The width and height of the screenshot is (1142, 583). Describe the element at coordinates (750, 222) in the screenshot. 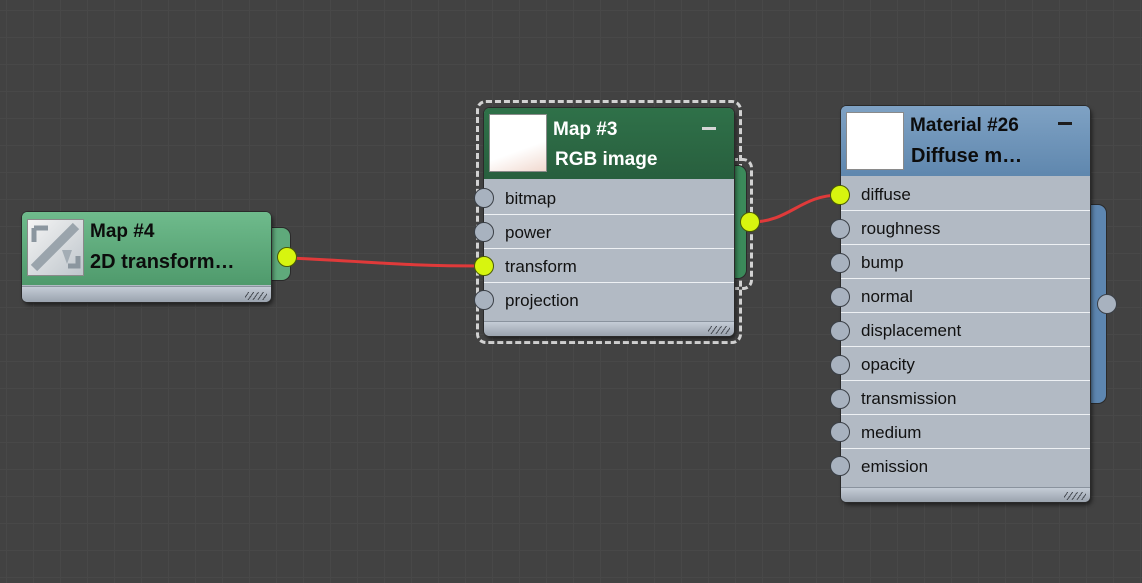

I see `map3-output-port` at that location.